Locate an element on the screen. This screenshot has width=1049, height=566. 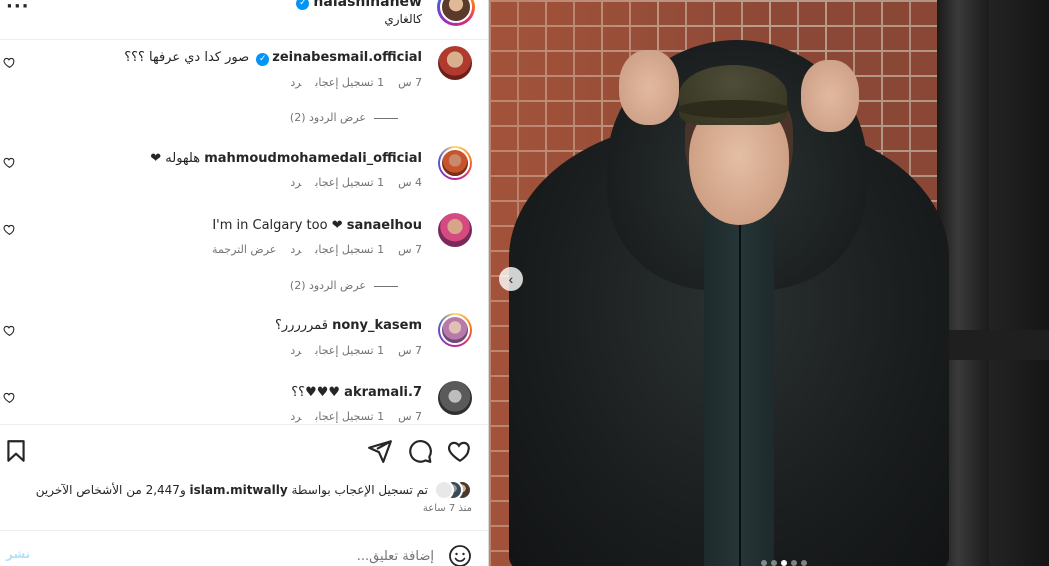
comment-line: sanaelhou I'm in Calgary too ❤ is located at coordinates (317, 225).